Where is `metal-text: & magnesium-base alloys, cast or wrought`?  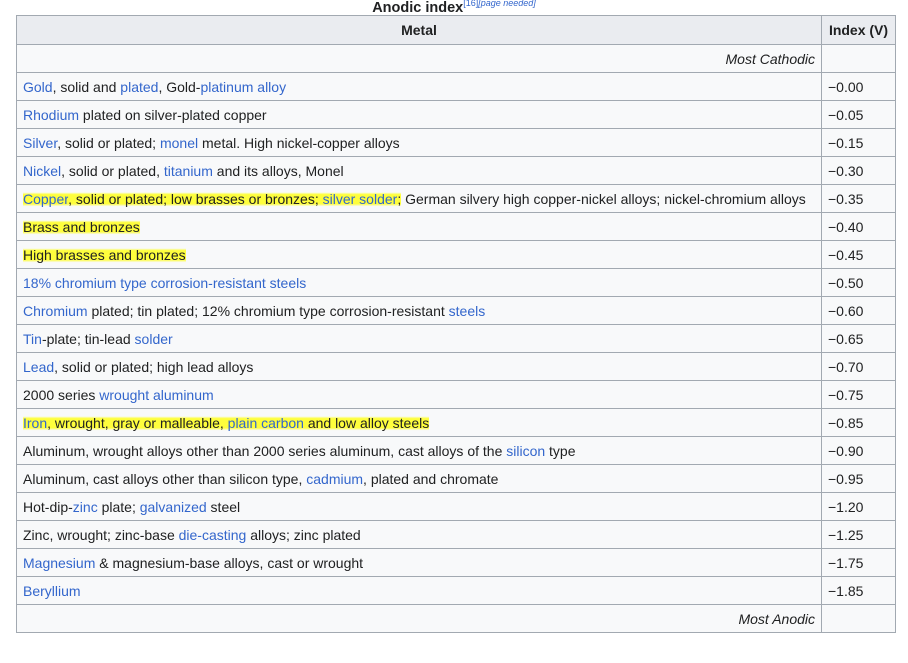 metal-text: & magnesium-base alloys, cast or wrought is located at coordinates (229, 562).